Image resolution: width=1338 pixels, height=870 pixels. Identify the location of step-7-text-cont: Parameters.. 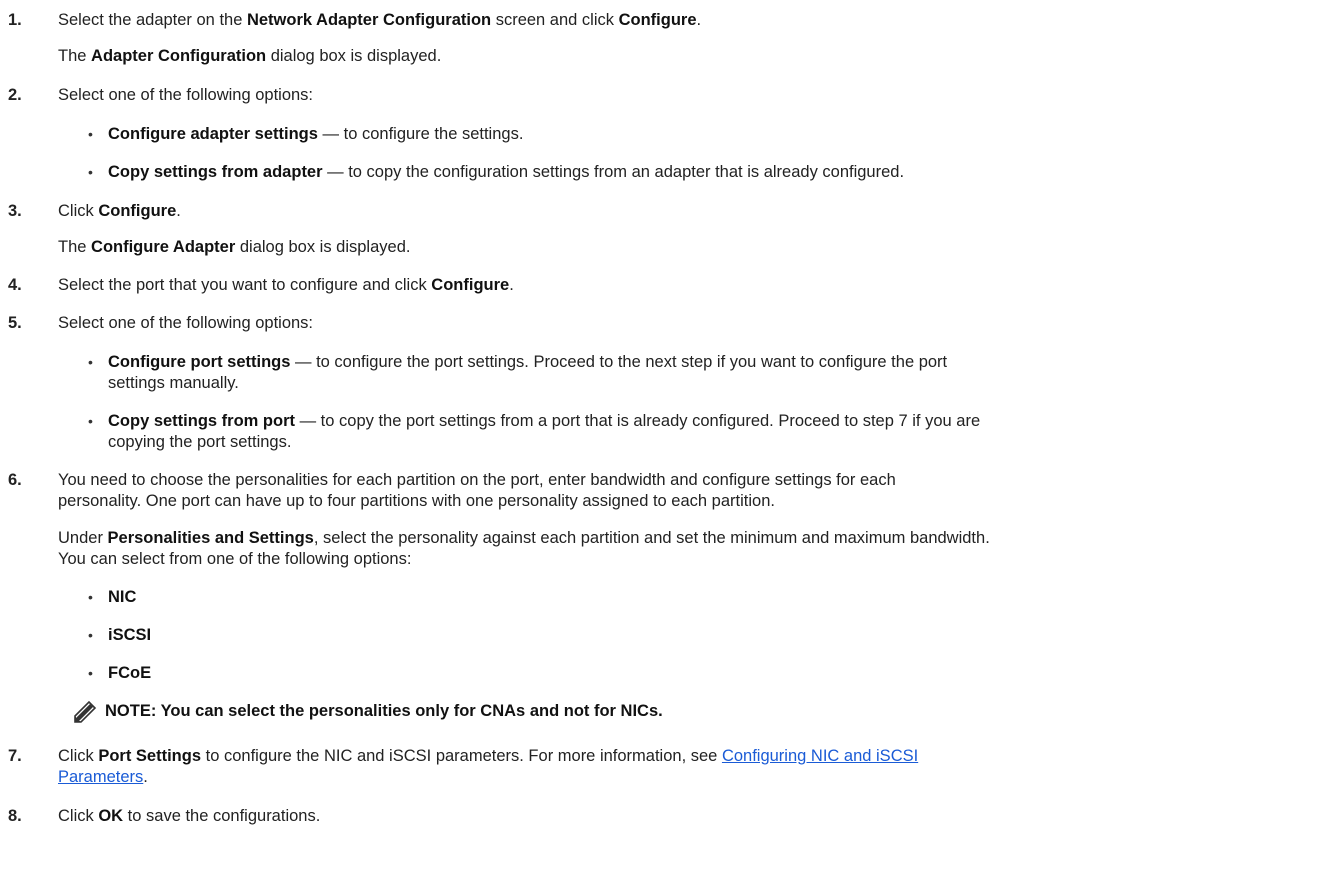
(103, 777).